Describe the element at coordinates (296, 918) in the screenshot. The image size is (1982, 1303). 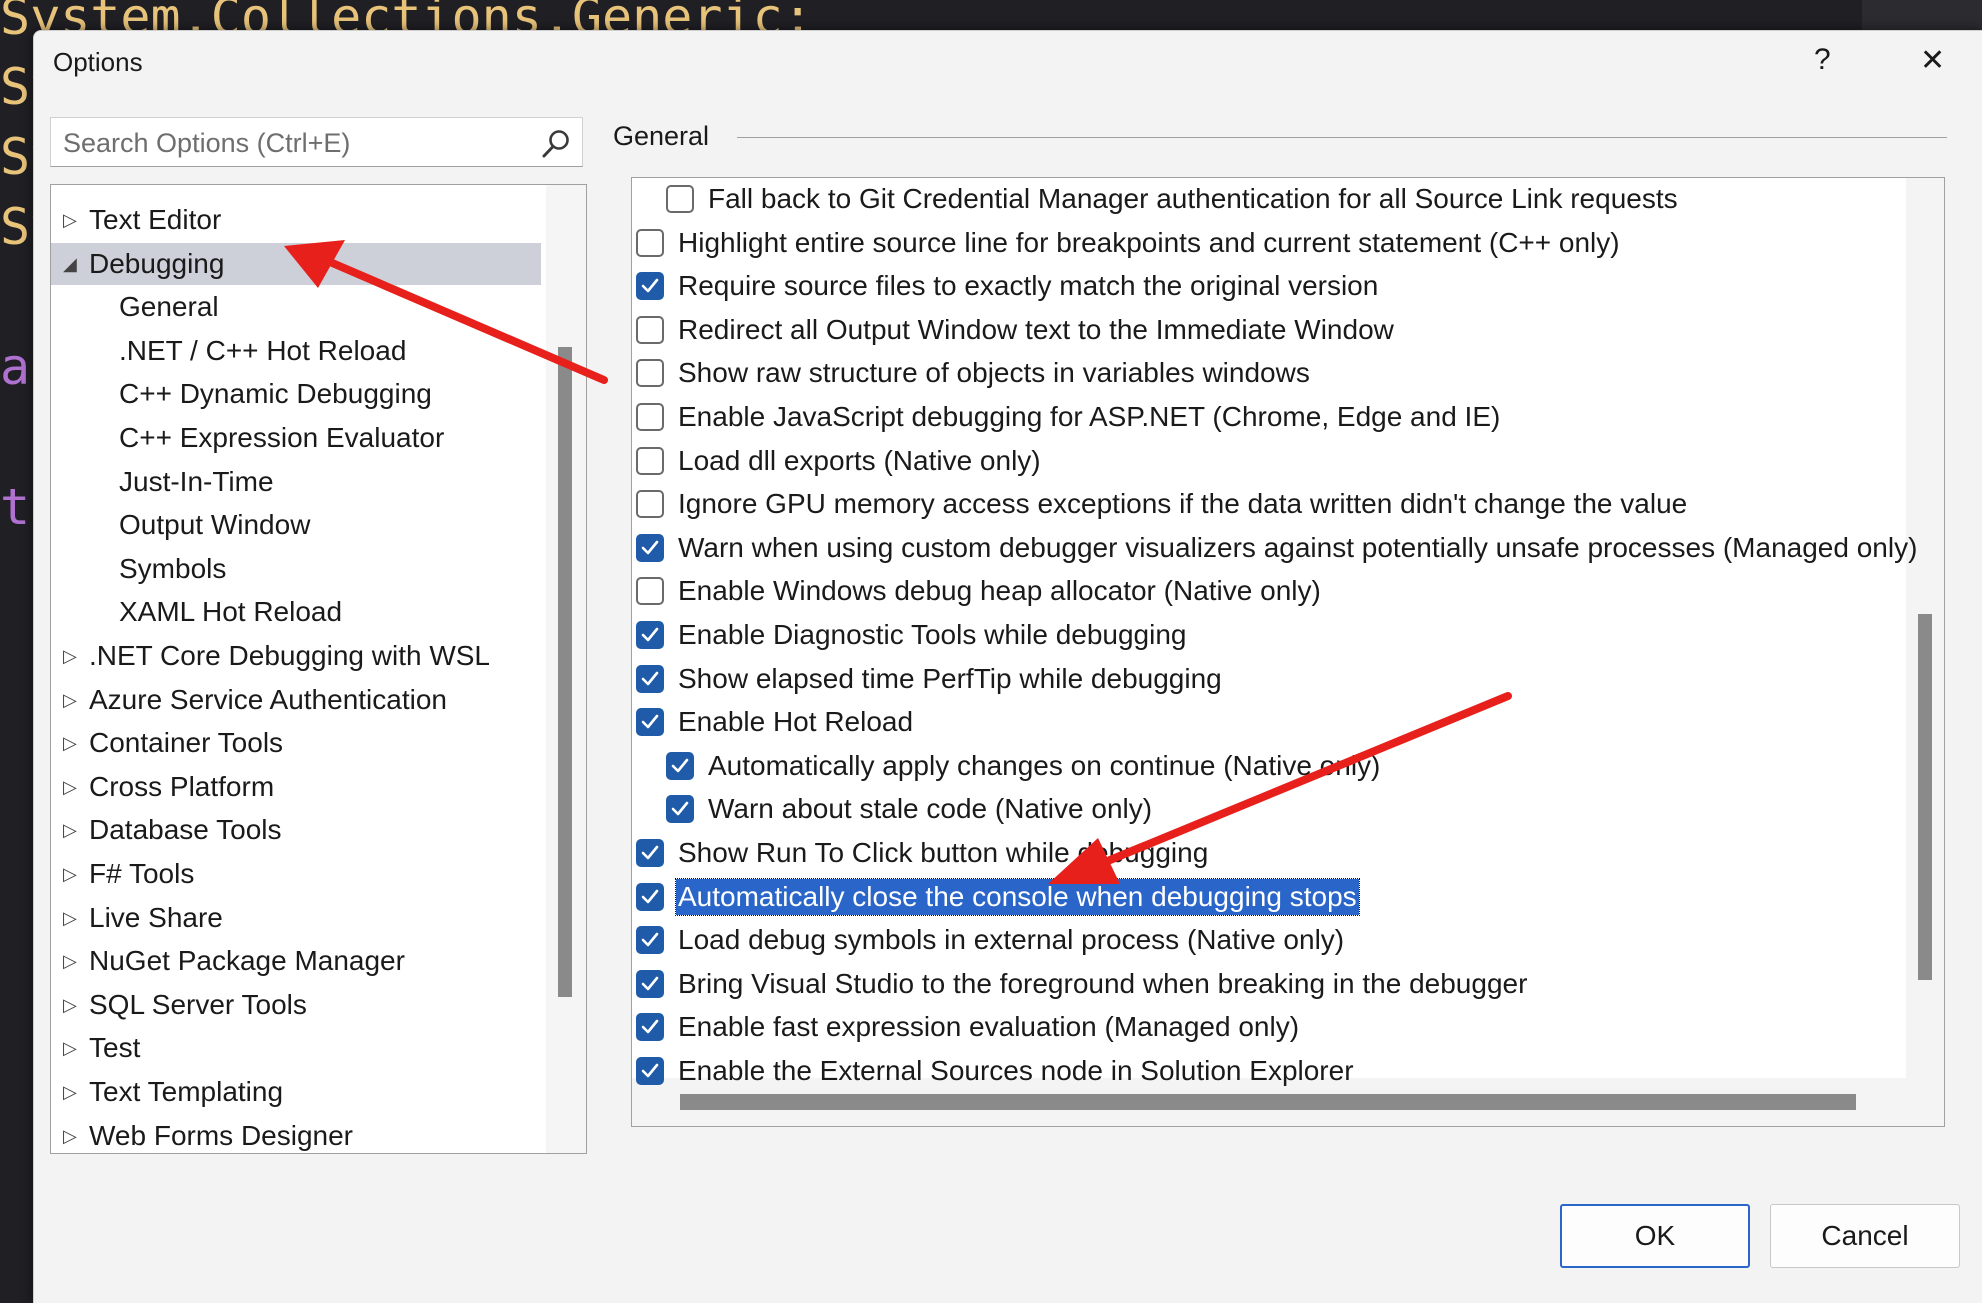
I see `tree-item-live-share: ▷ Live Share` at that location.